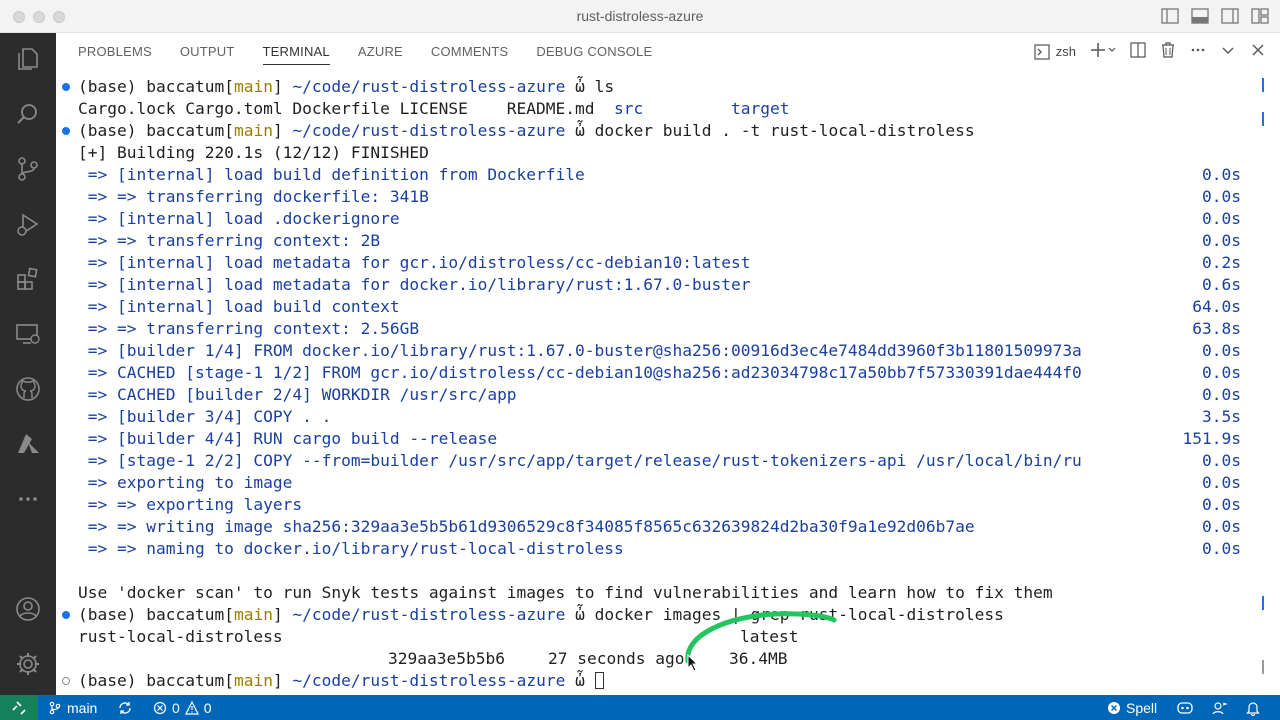 The height and width of the screenshot is (720, 1280). What do you see at coordinates (28, 664) in the screenshot?
I see `settings-gear-icon` at bounding box center [28, 664].